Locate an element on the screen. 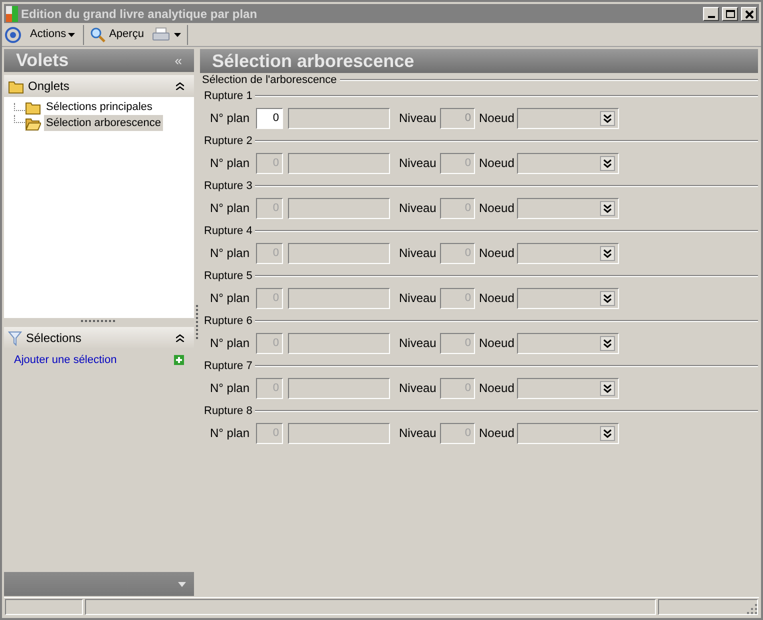 The height and width of the screenshot is (620, 763). close-button is located at coordinates (749, 13).